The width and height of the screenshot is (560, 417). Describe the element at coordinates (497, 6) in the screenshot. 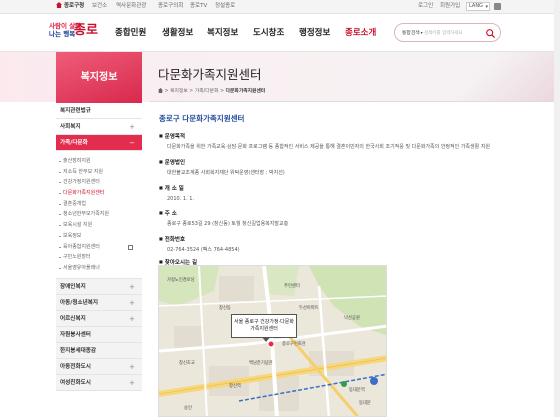

I see `sns-icon` at that location.